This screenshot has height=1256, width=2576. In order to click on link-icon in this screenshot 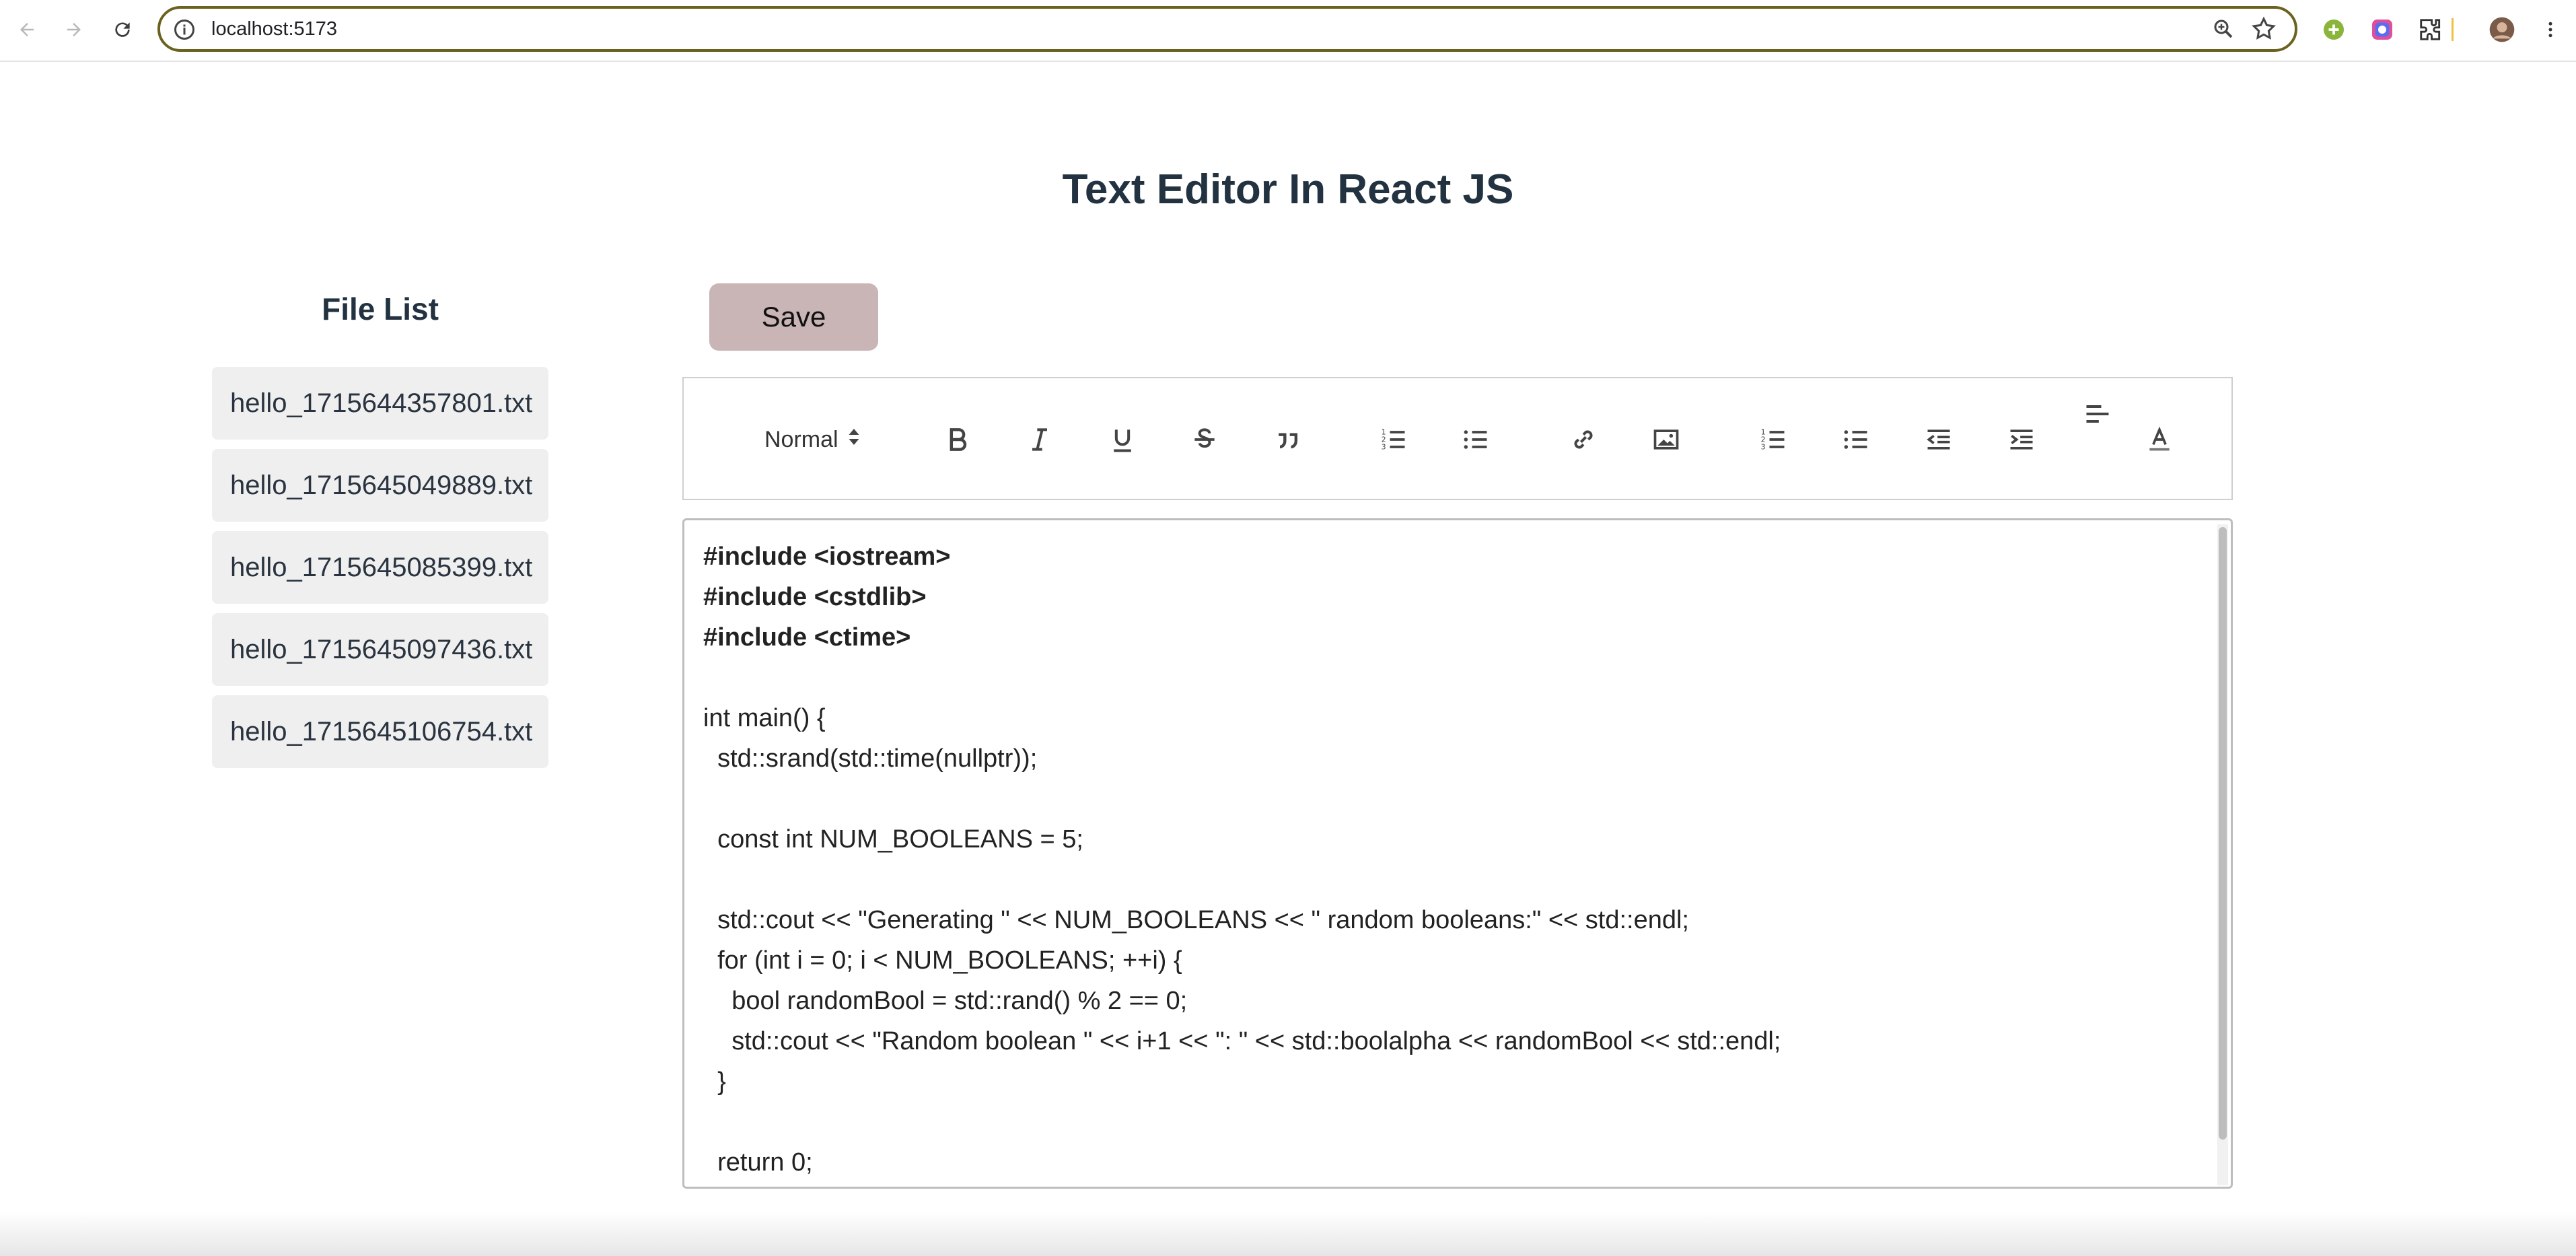, I will do `click(1583, 439)`.